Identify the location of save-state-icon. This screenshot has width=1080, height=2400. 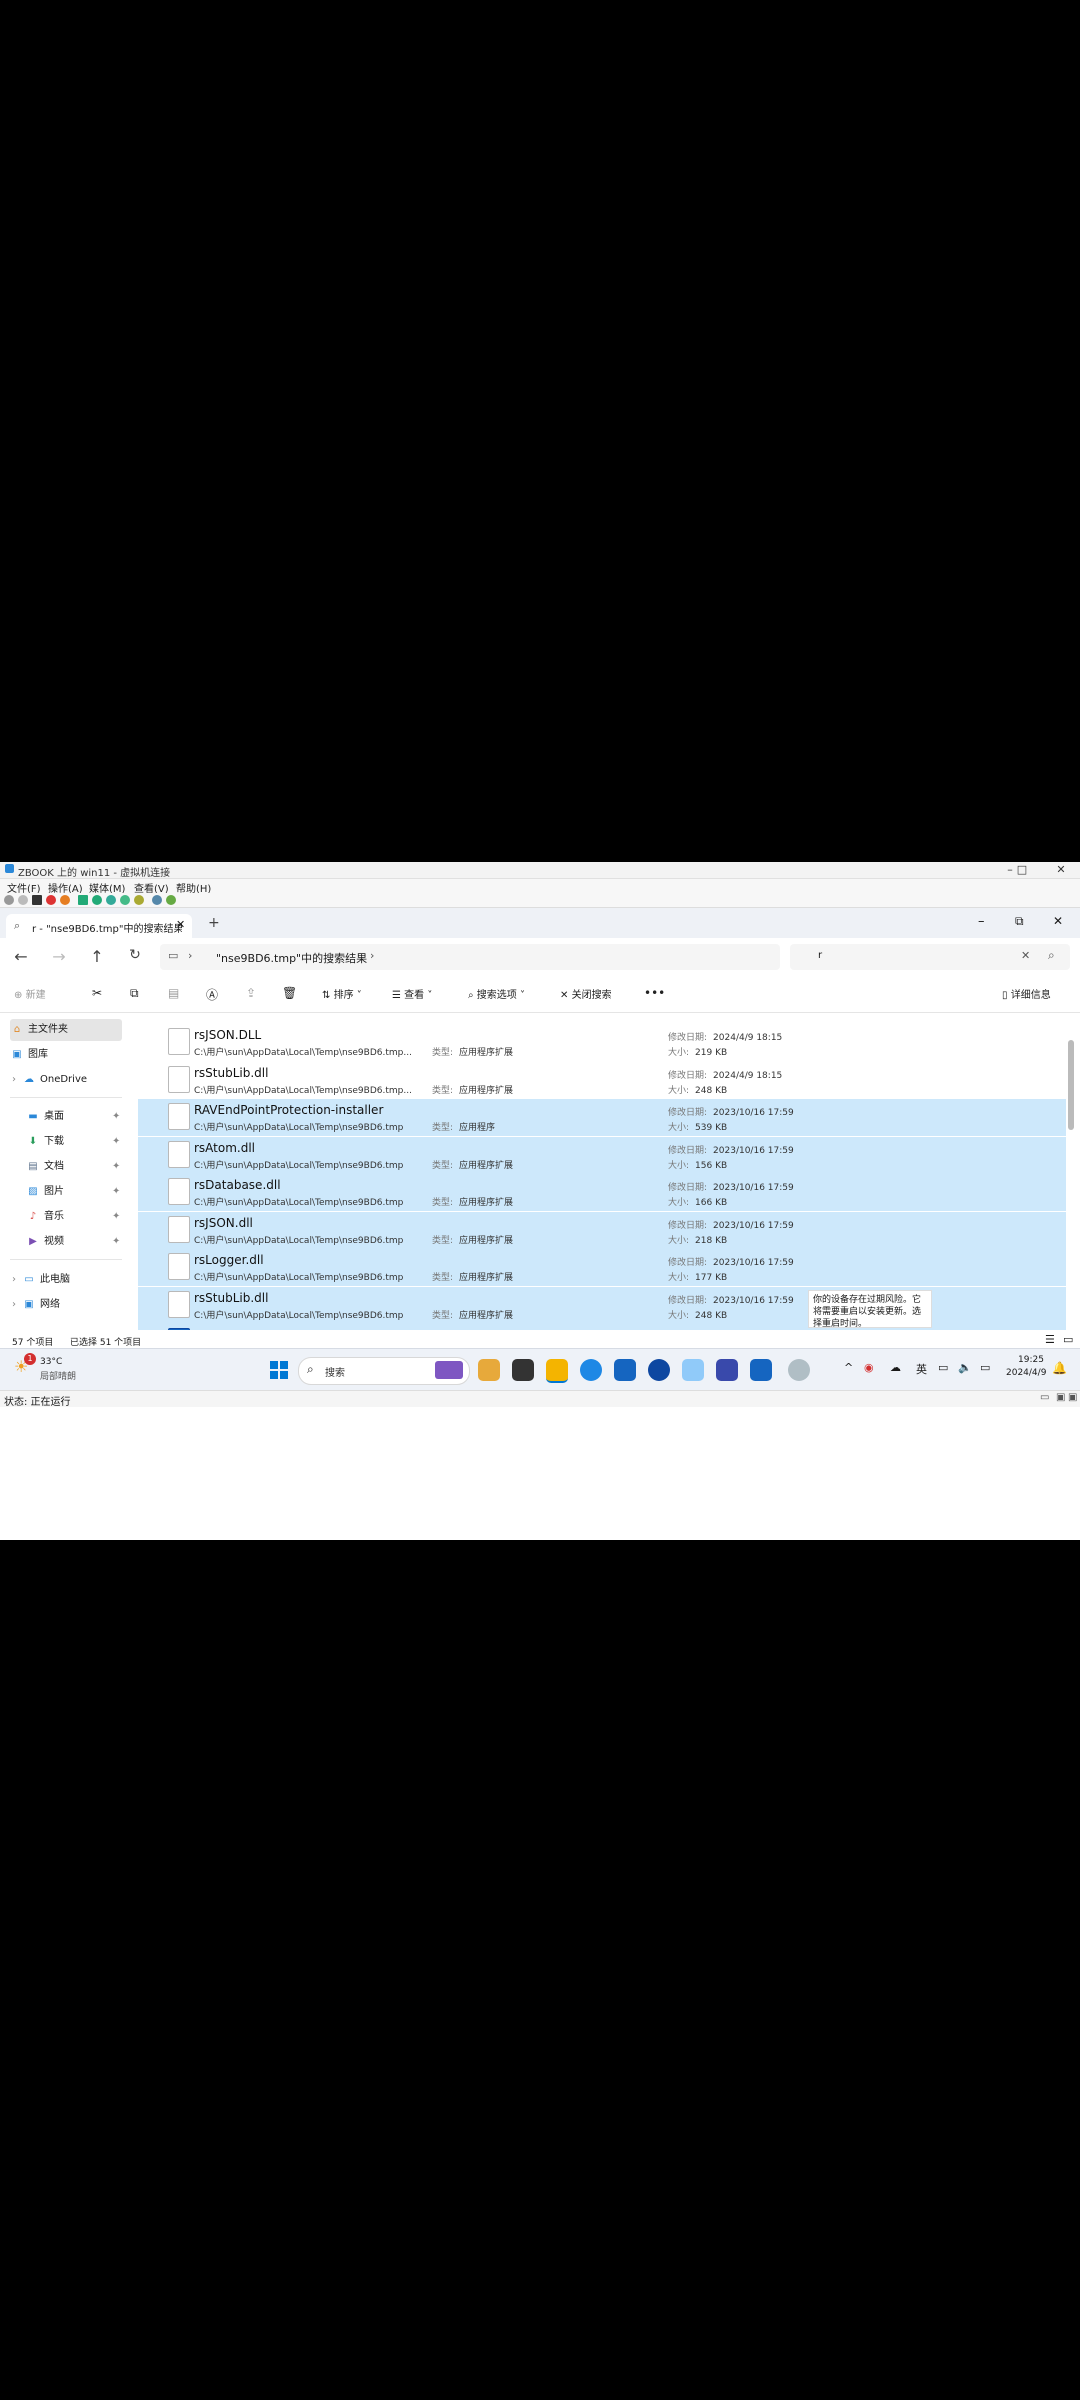
(65, 900).